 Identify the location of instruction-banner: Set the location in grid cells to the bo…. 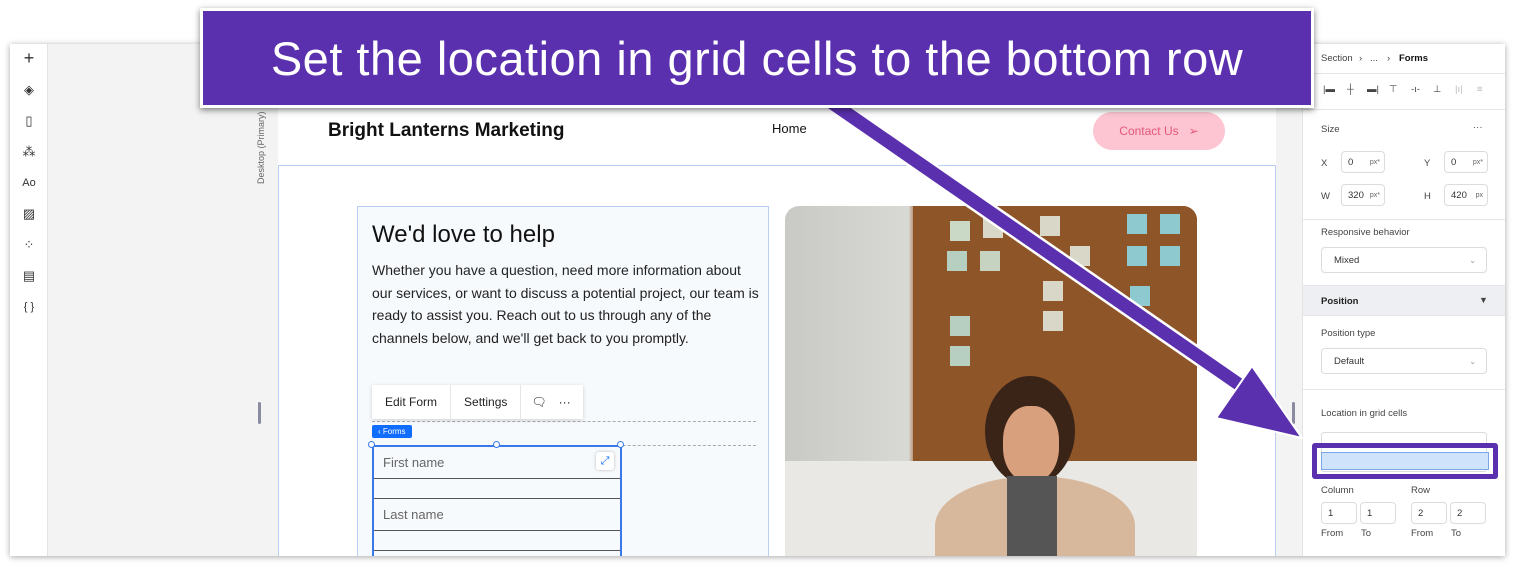
(757, 58).